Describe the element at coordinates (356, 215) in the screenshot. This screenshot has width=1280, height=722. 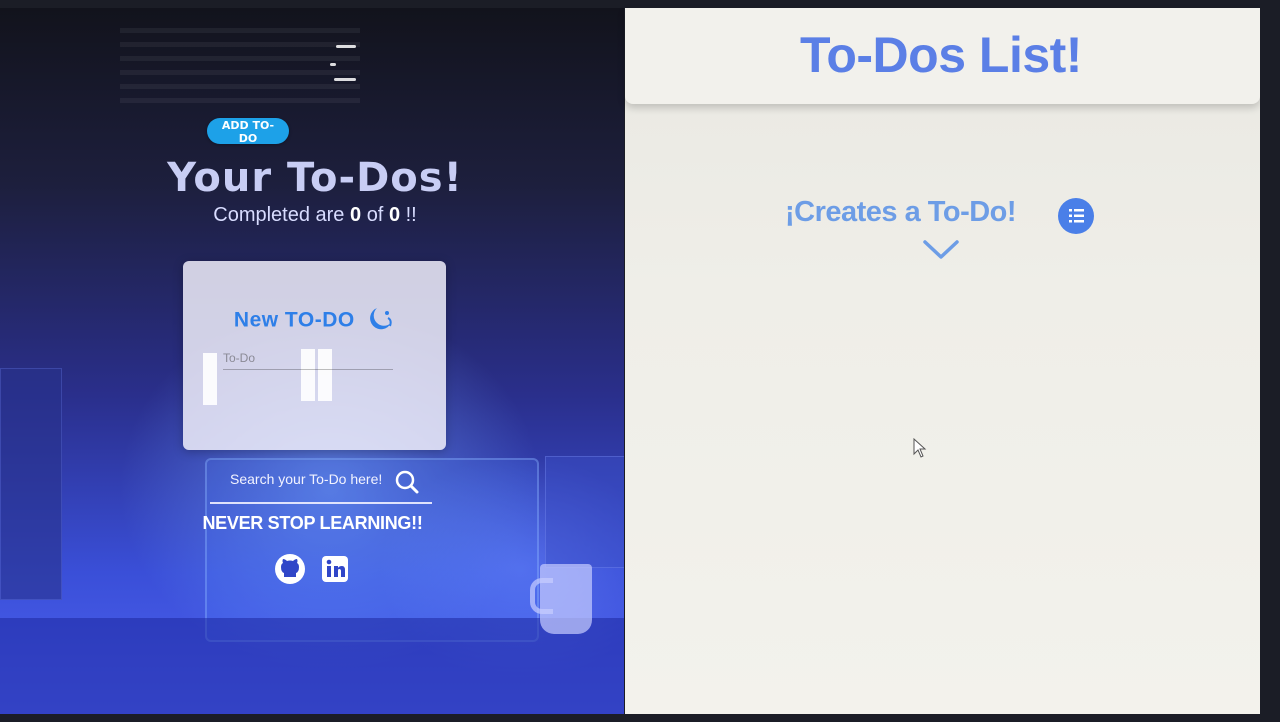
I see `completed-count: 0` at that location.